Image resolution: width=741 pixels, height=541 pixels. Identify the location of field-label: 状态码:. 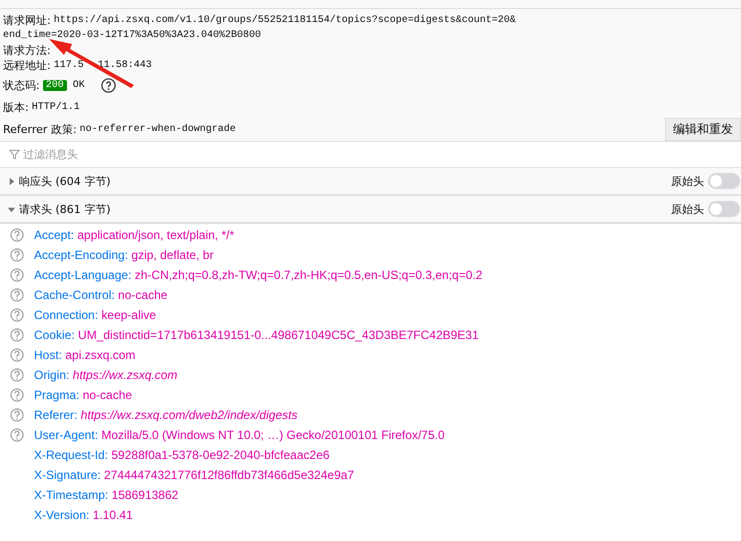
(21, 85).